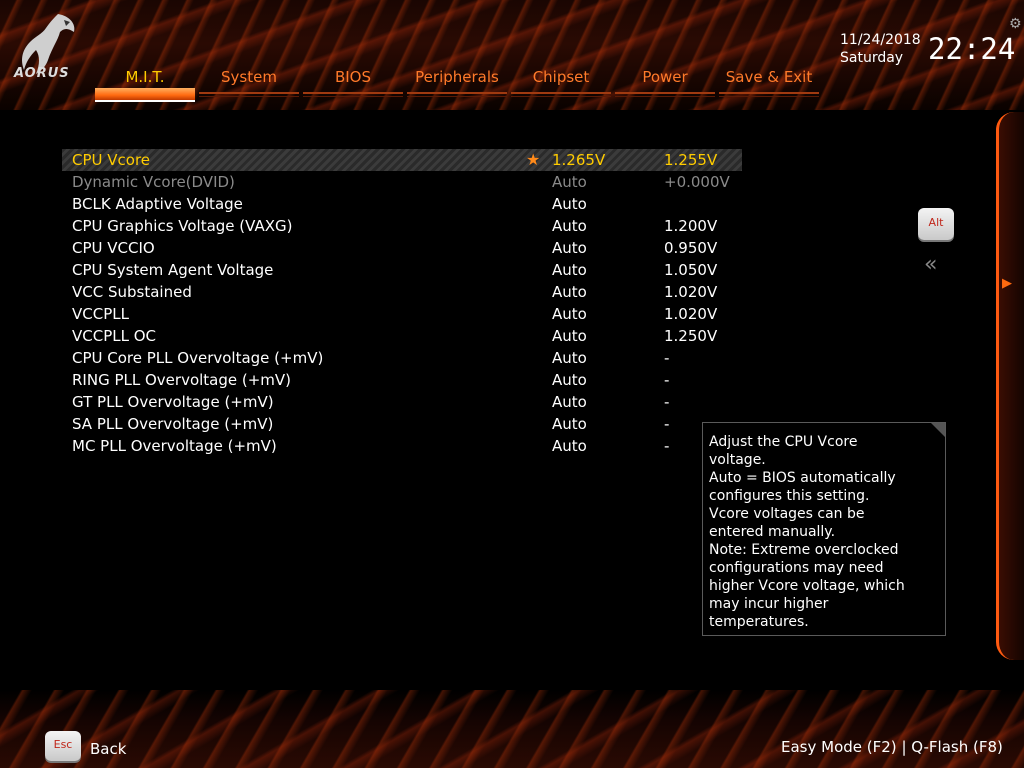 The height and width of the screenshot is (768, 1024). I want to click on help-text-line: may incur higher, so click(769, 604).